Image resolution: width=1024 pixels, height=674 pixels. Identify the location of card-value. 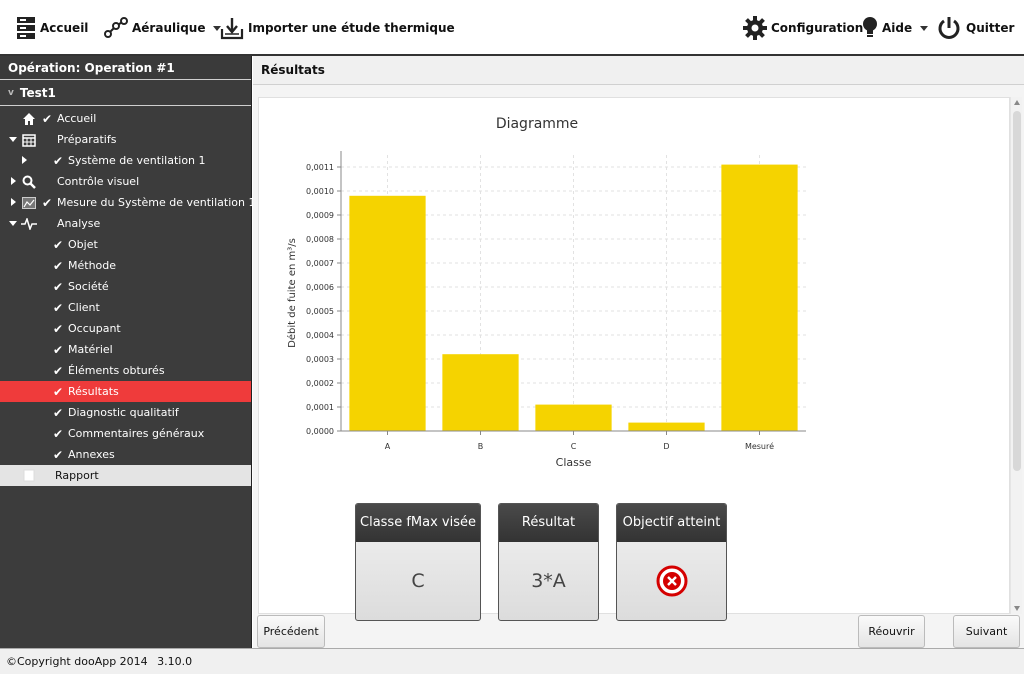
(671, 581).